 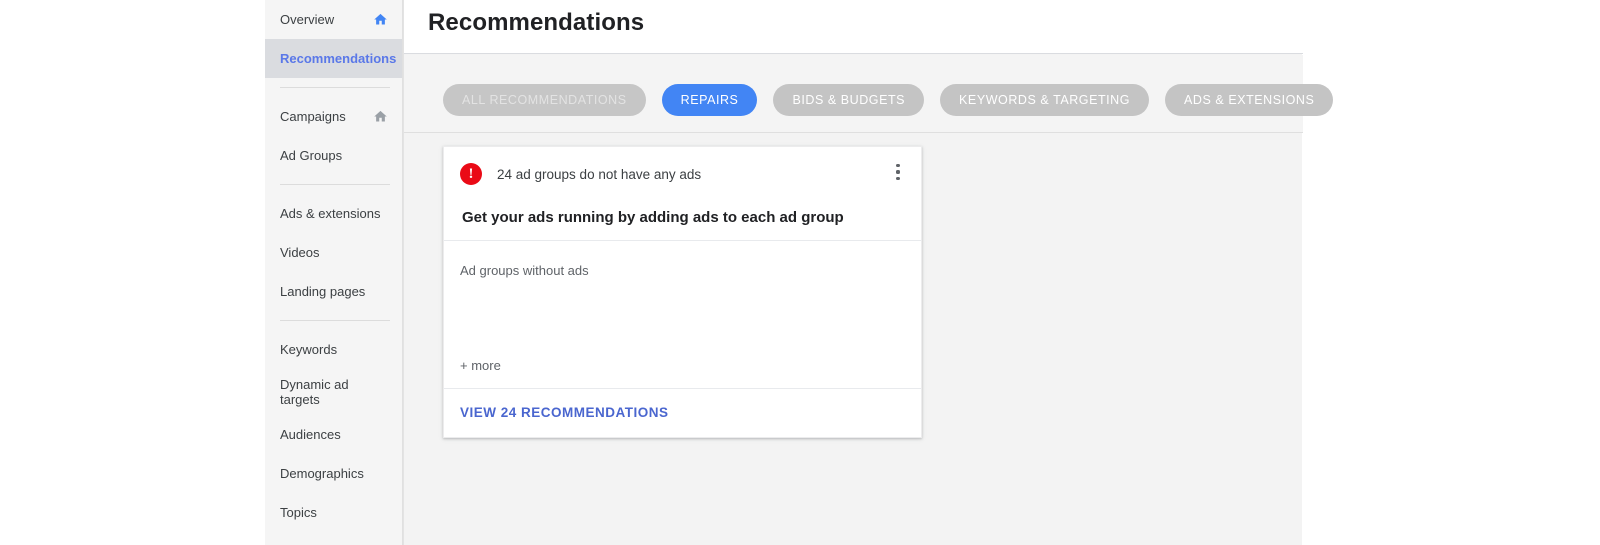 I want to click on sidebar-item-dynamic-ad-targets: Dynamic ad targets, so click(x=333, y=392).